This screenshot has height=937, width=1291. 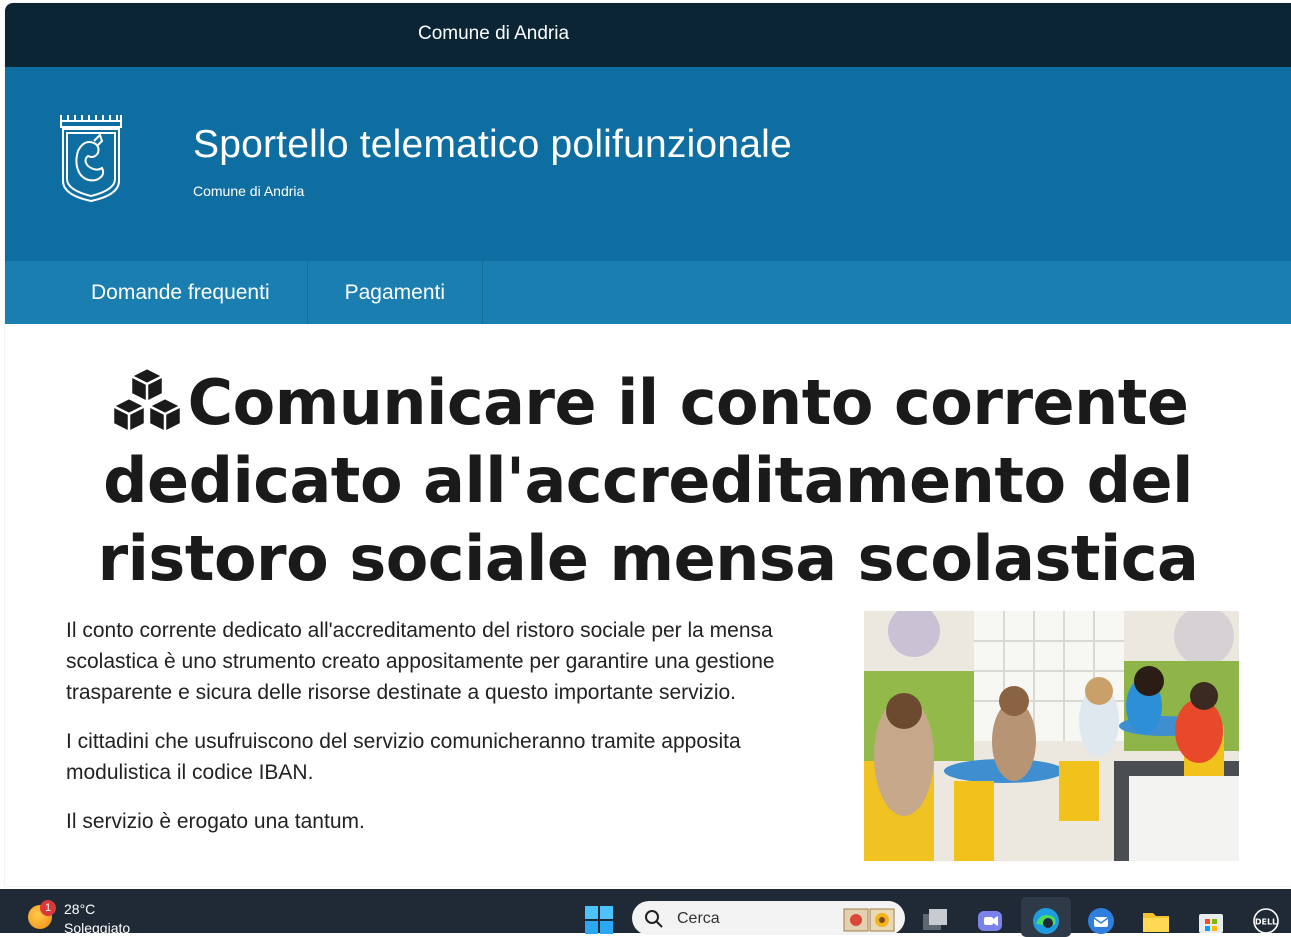 I want to click on store-icon, so click(x=1211, y=921).